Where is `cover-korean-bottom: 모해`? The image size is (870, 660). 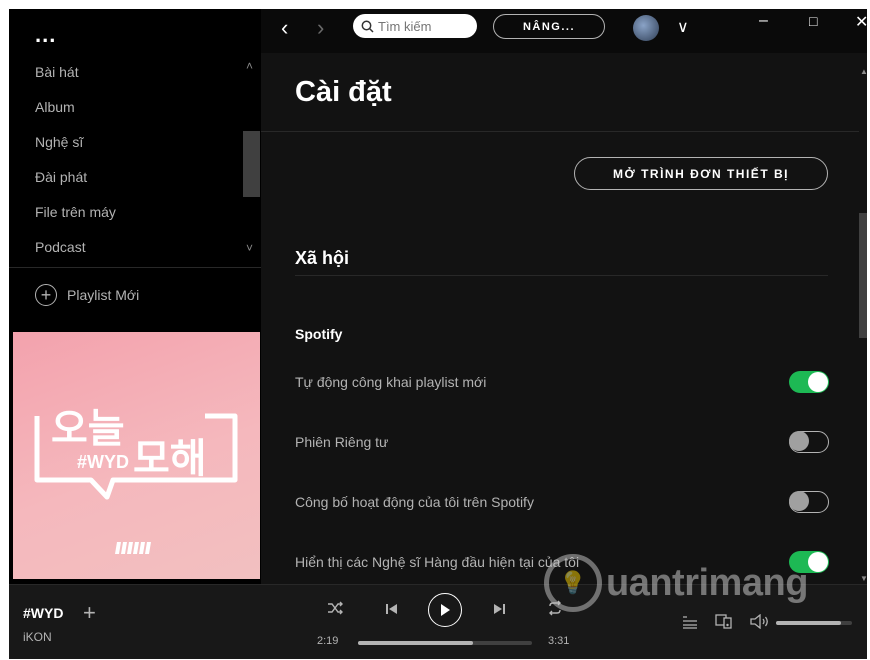
cover-korean-bottom: 모해 is located at coordinates (170, 459).